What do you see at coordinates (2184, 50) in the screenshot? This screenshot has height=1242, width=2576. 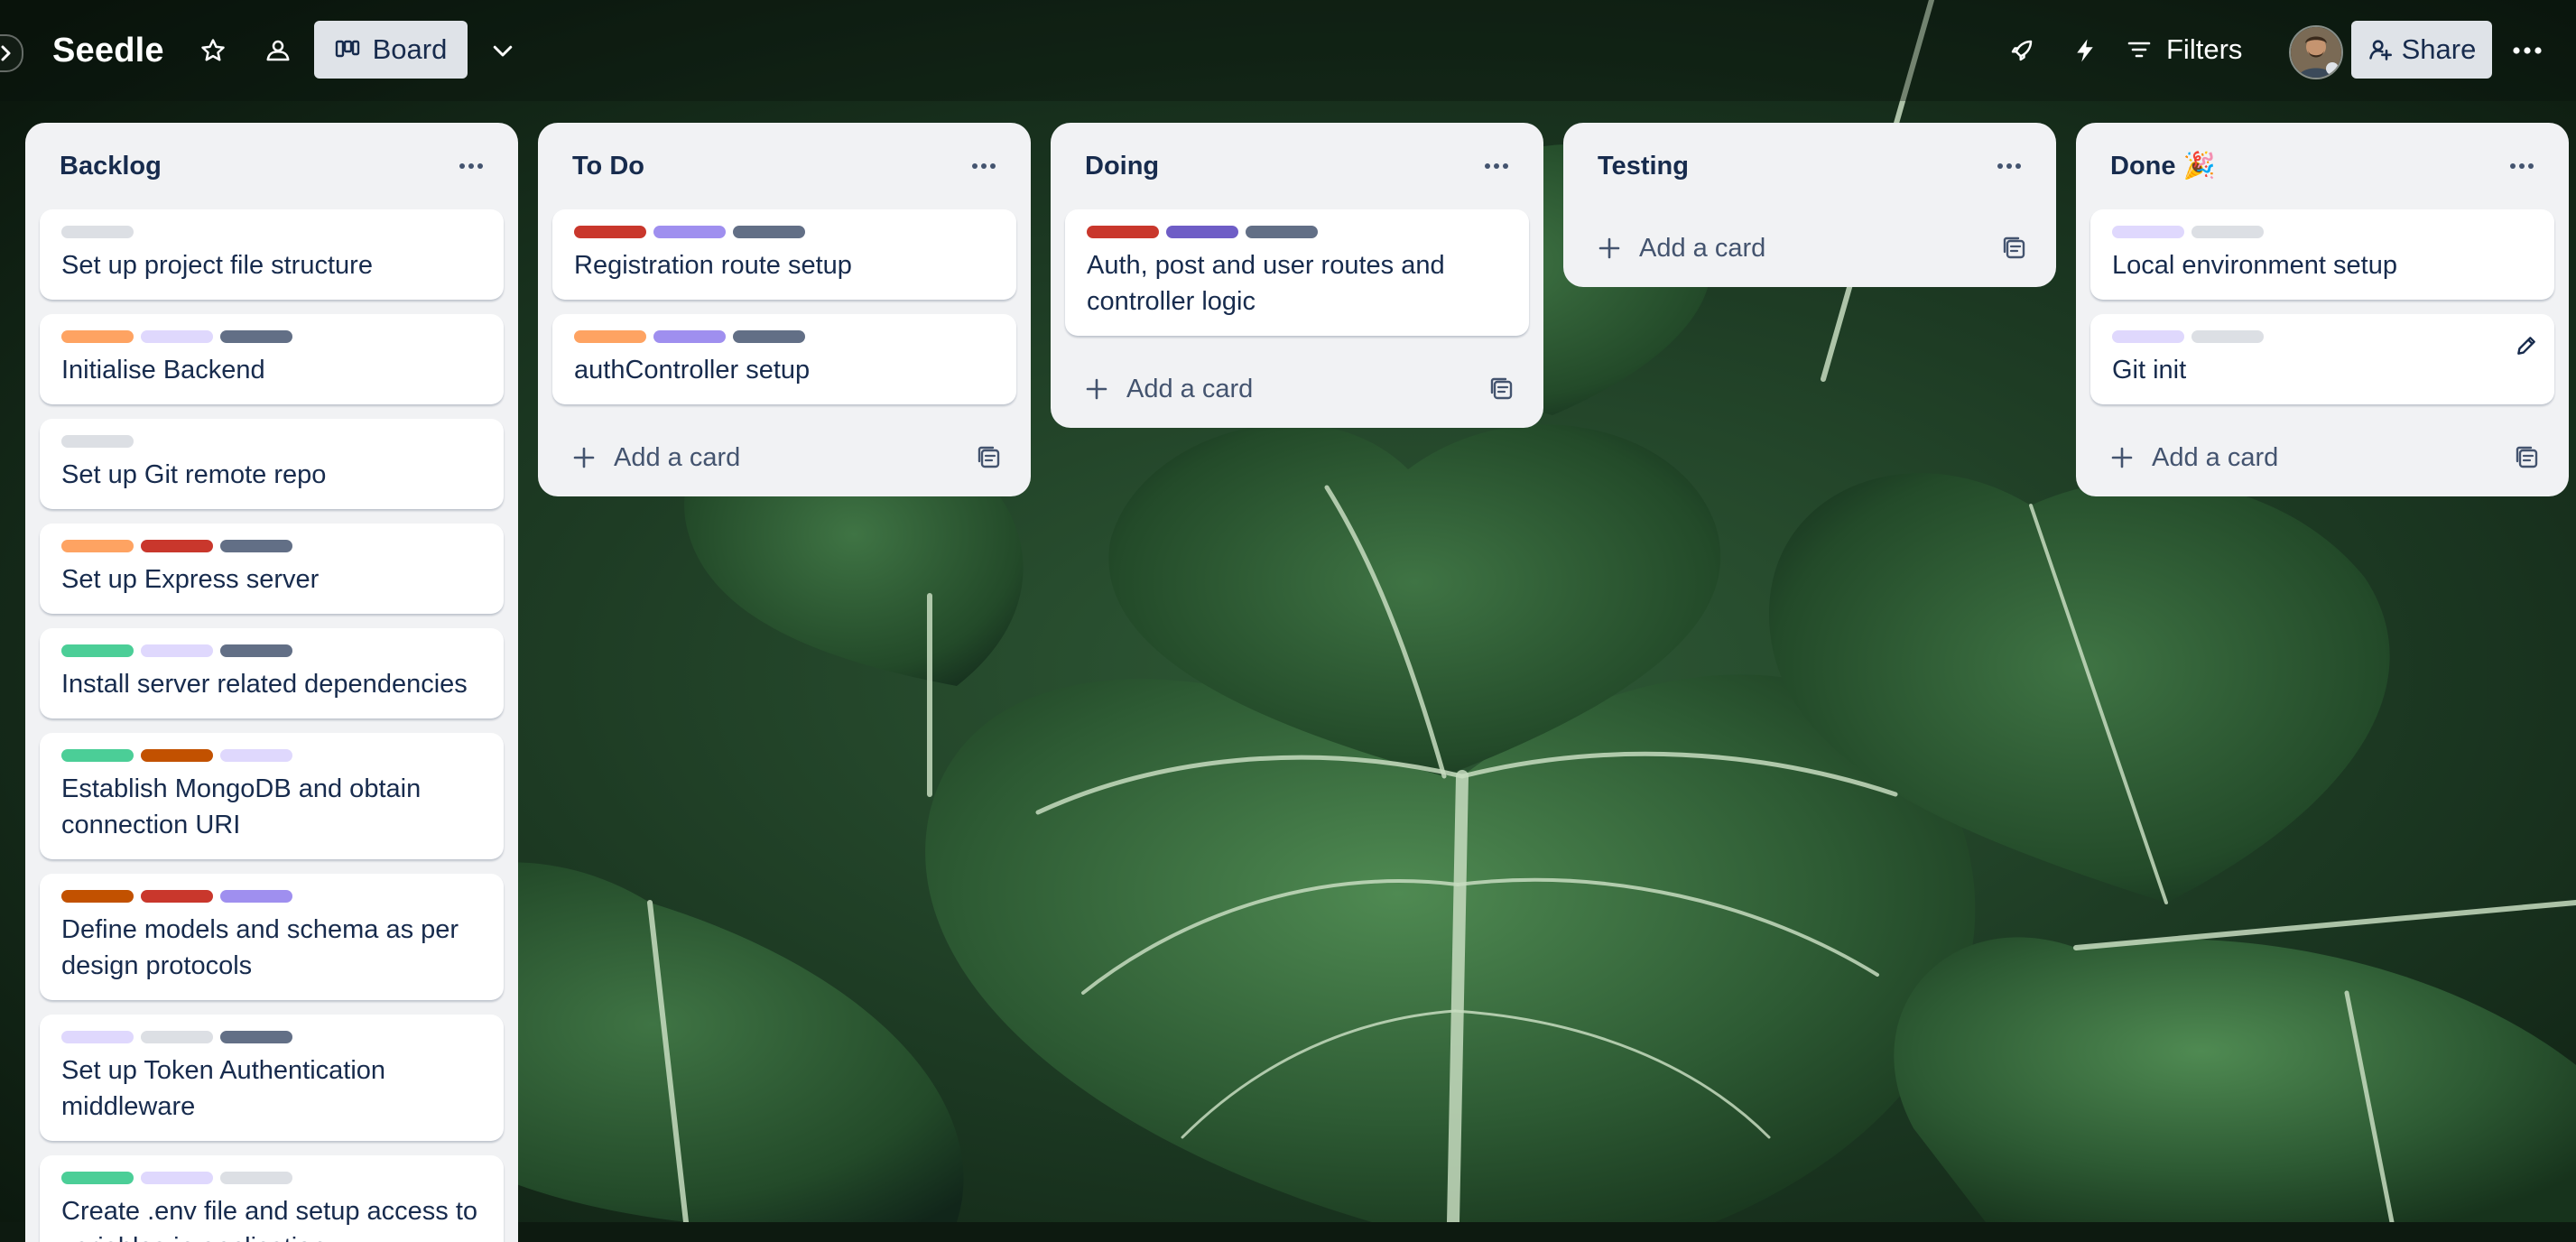 I see `filters-button: Filters` at bounding box center [2184, 50].